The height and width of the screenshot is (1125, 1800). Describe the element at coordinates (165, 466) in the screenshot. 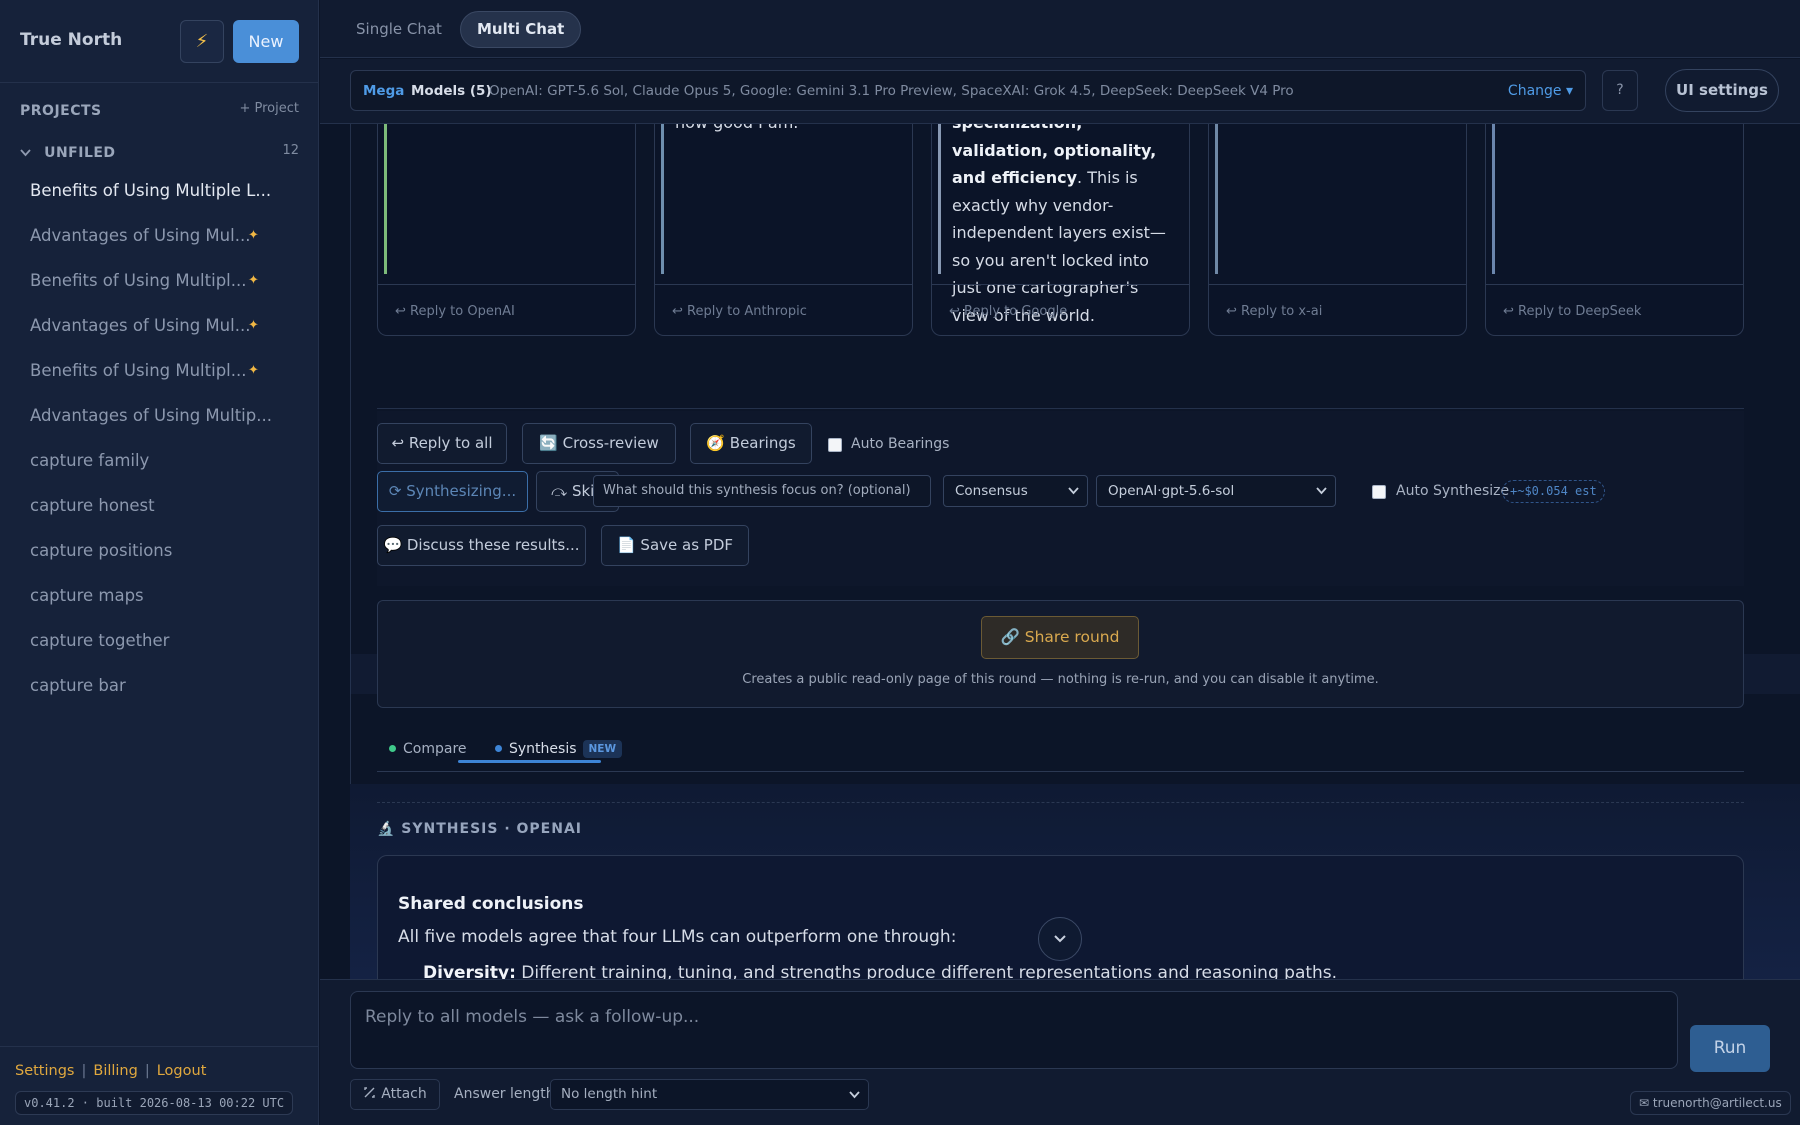

I see `chat-list-item: capture family` at that location.